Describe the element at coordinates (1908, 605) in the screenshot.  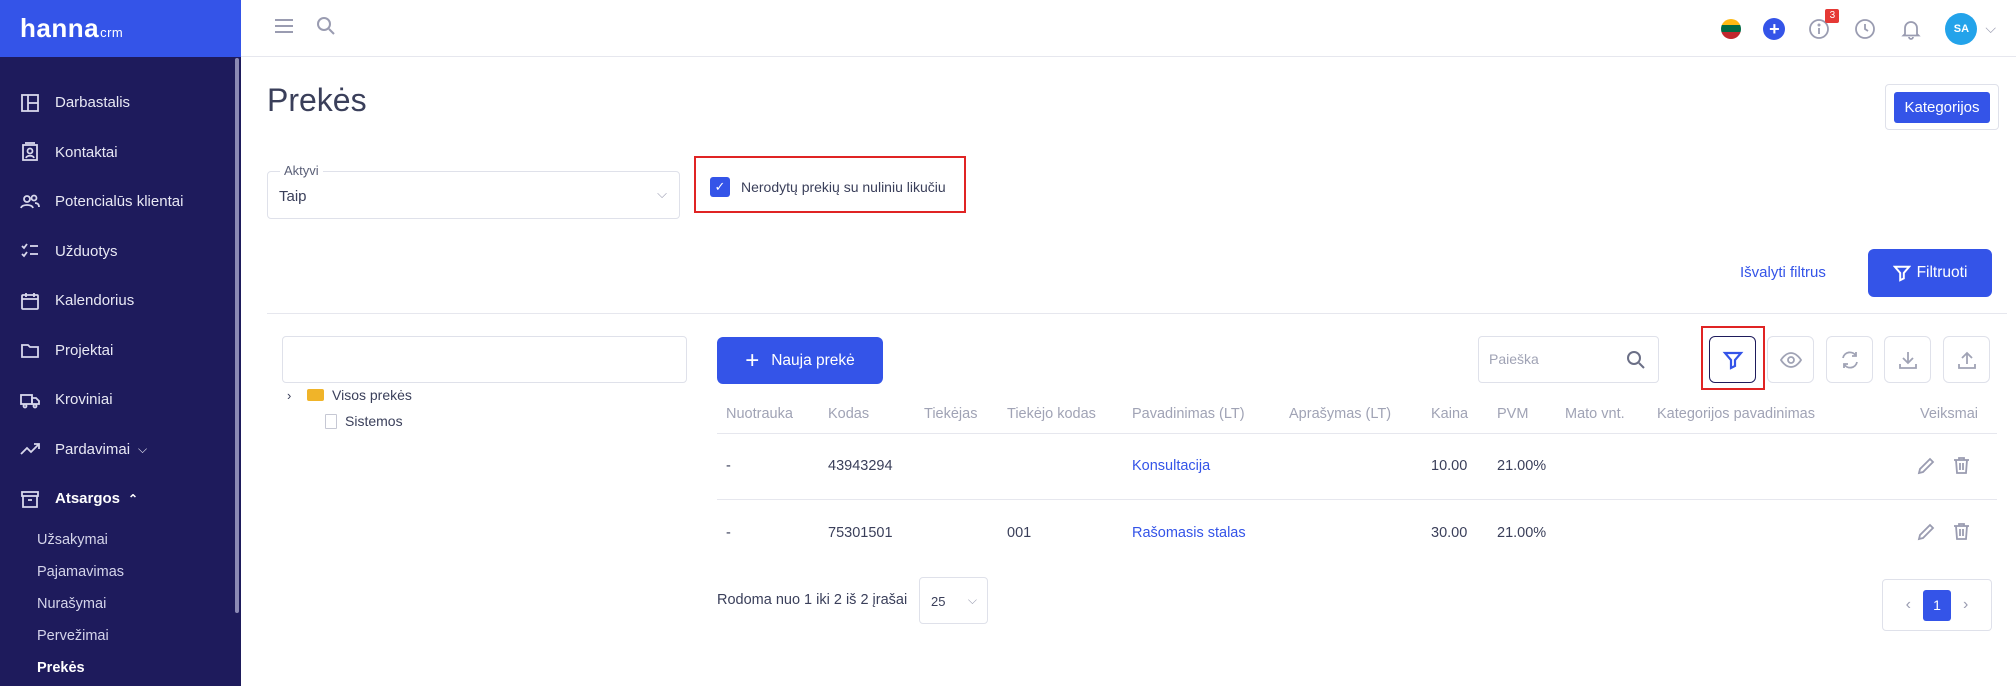
I see `chevron-left-icon: ‹` at that location.